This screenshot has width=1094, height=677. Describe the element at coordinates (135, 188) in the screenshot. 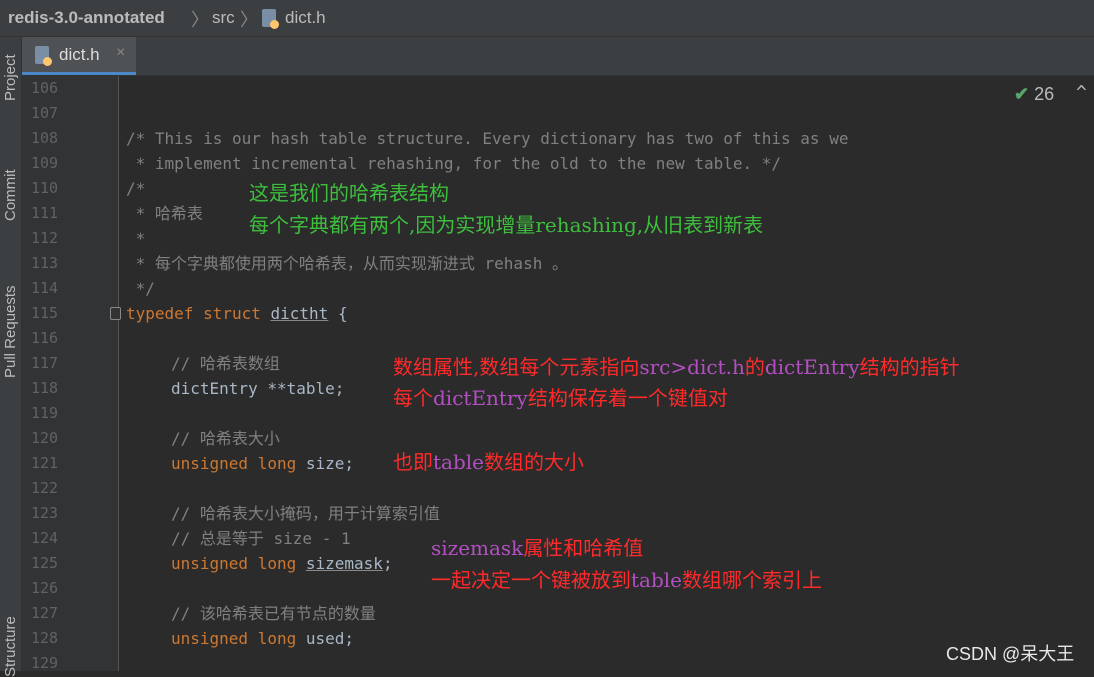

I see `code-line: /*` at that location.